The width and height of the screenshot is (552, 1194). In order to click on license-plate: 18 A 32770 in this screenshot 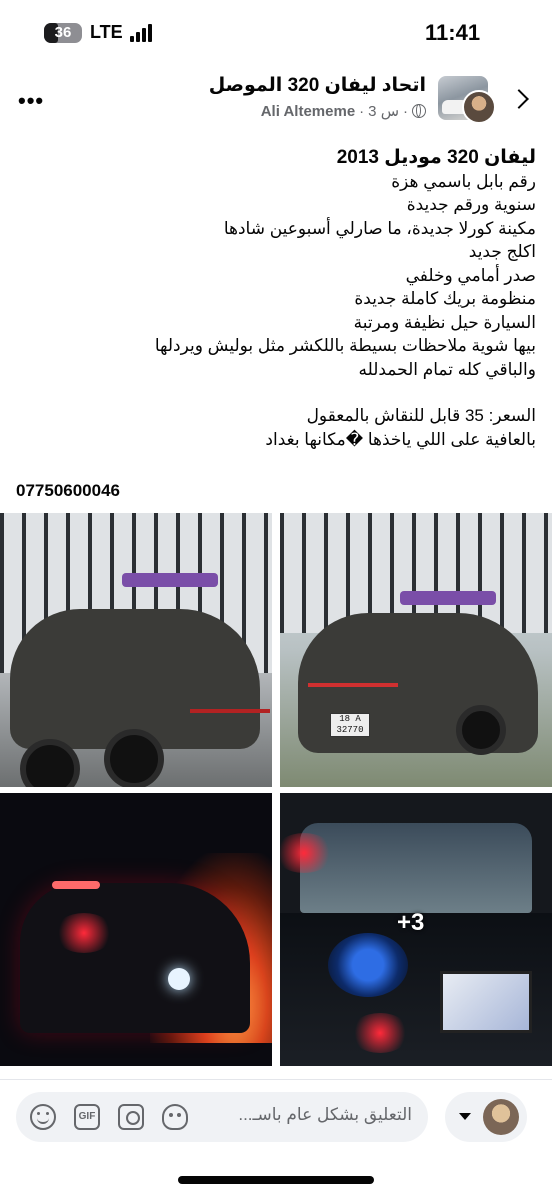, I will do `click(350, 725)`.